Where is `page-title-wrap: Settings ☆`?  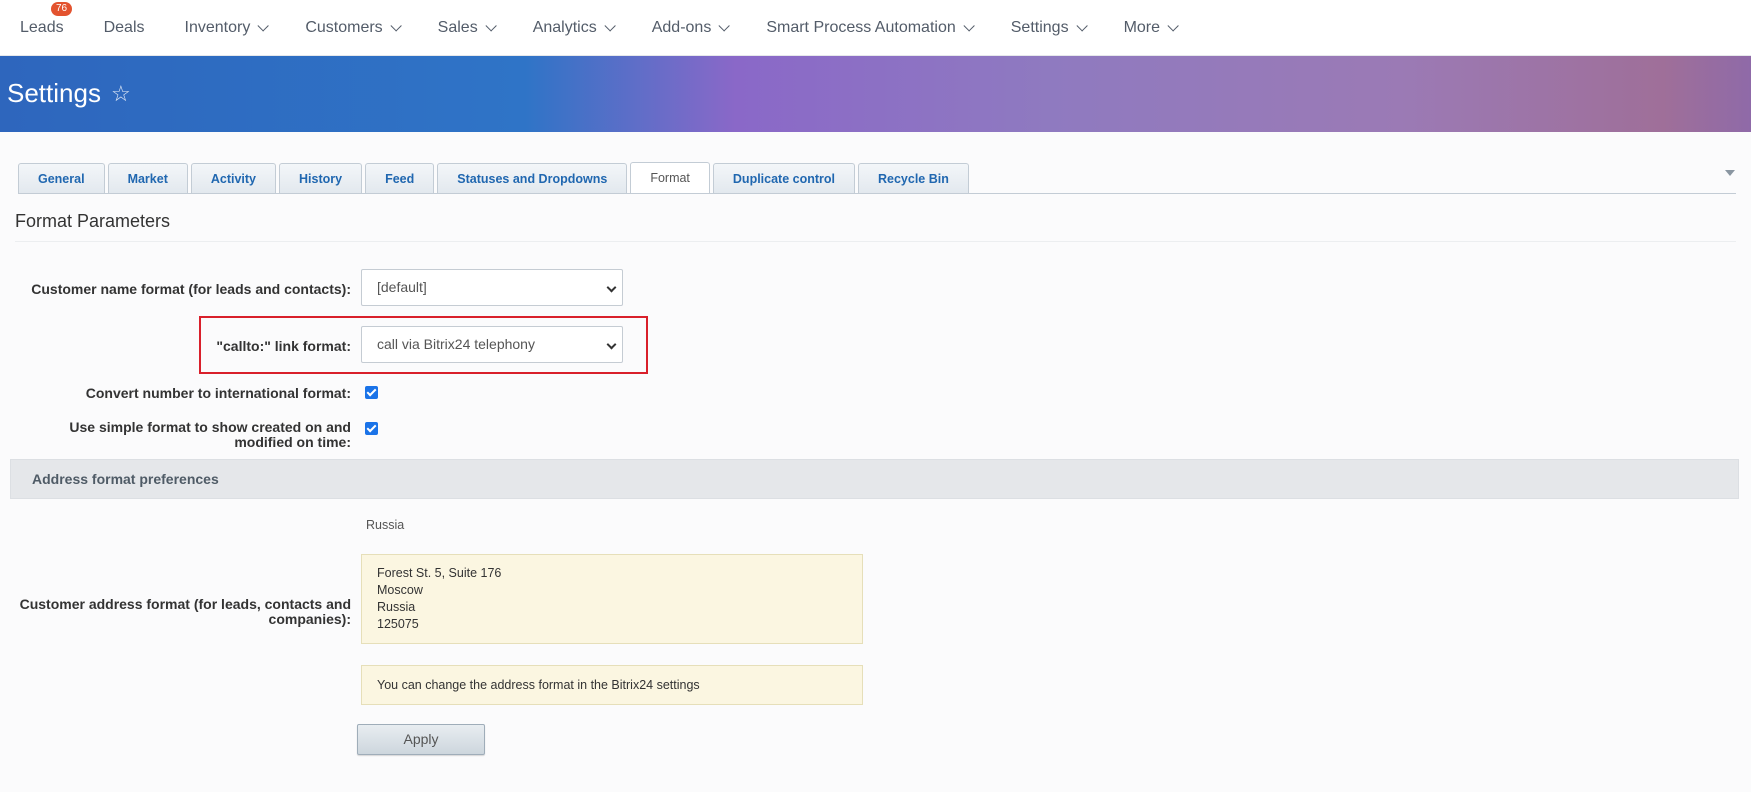
page-title-wrap: Settings ☆ is located at coordinates (69, 93).